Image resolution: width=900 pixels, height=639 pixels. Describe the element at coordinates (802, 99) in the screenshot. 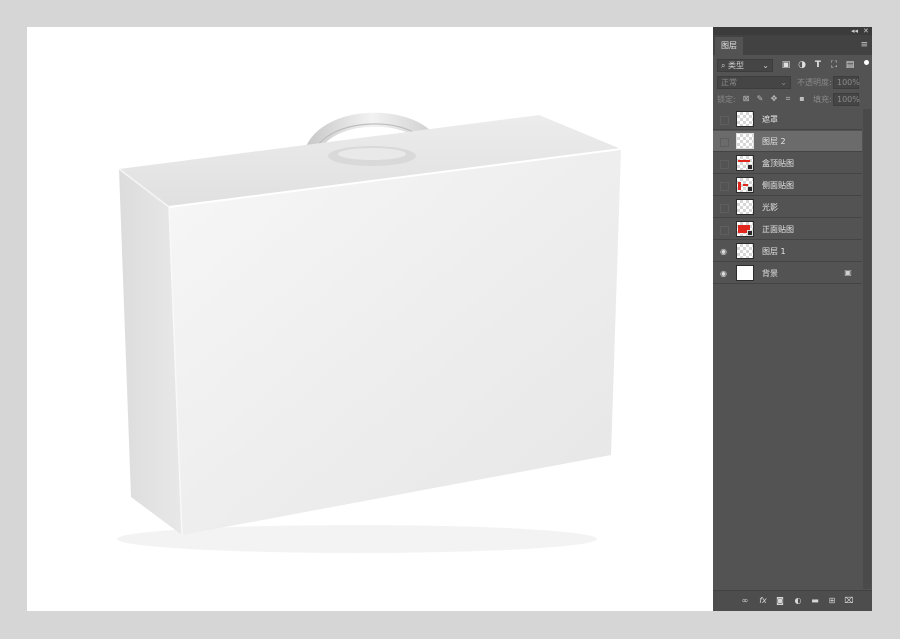

I see `lock-all-icon: ▪` at that location.